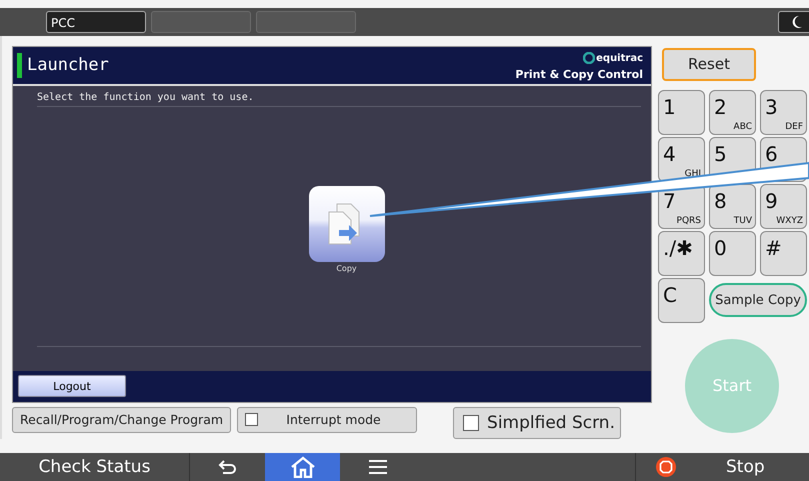 The width and height of the screenshot is (809, 481). What do you see at coordinates (619, 58) in the screenshot?
I see `brand-name: equitrac` at bounding box center [619, 58].